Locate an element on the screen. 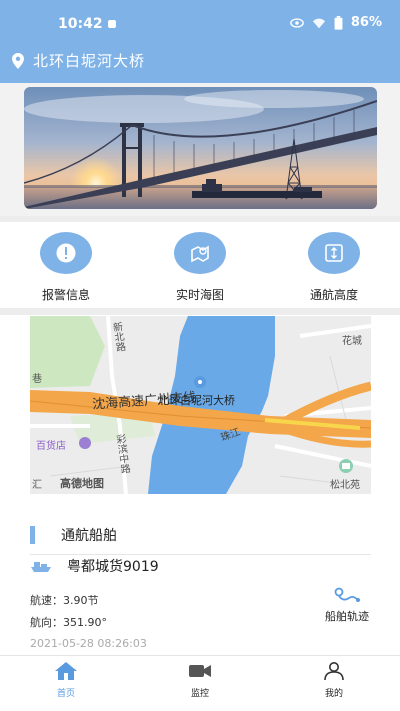  ship-name: 粤都城货9019 is located at coordinates (113, 567).